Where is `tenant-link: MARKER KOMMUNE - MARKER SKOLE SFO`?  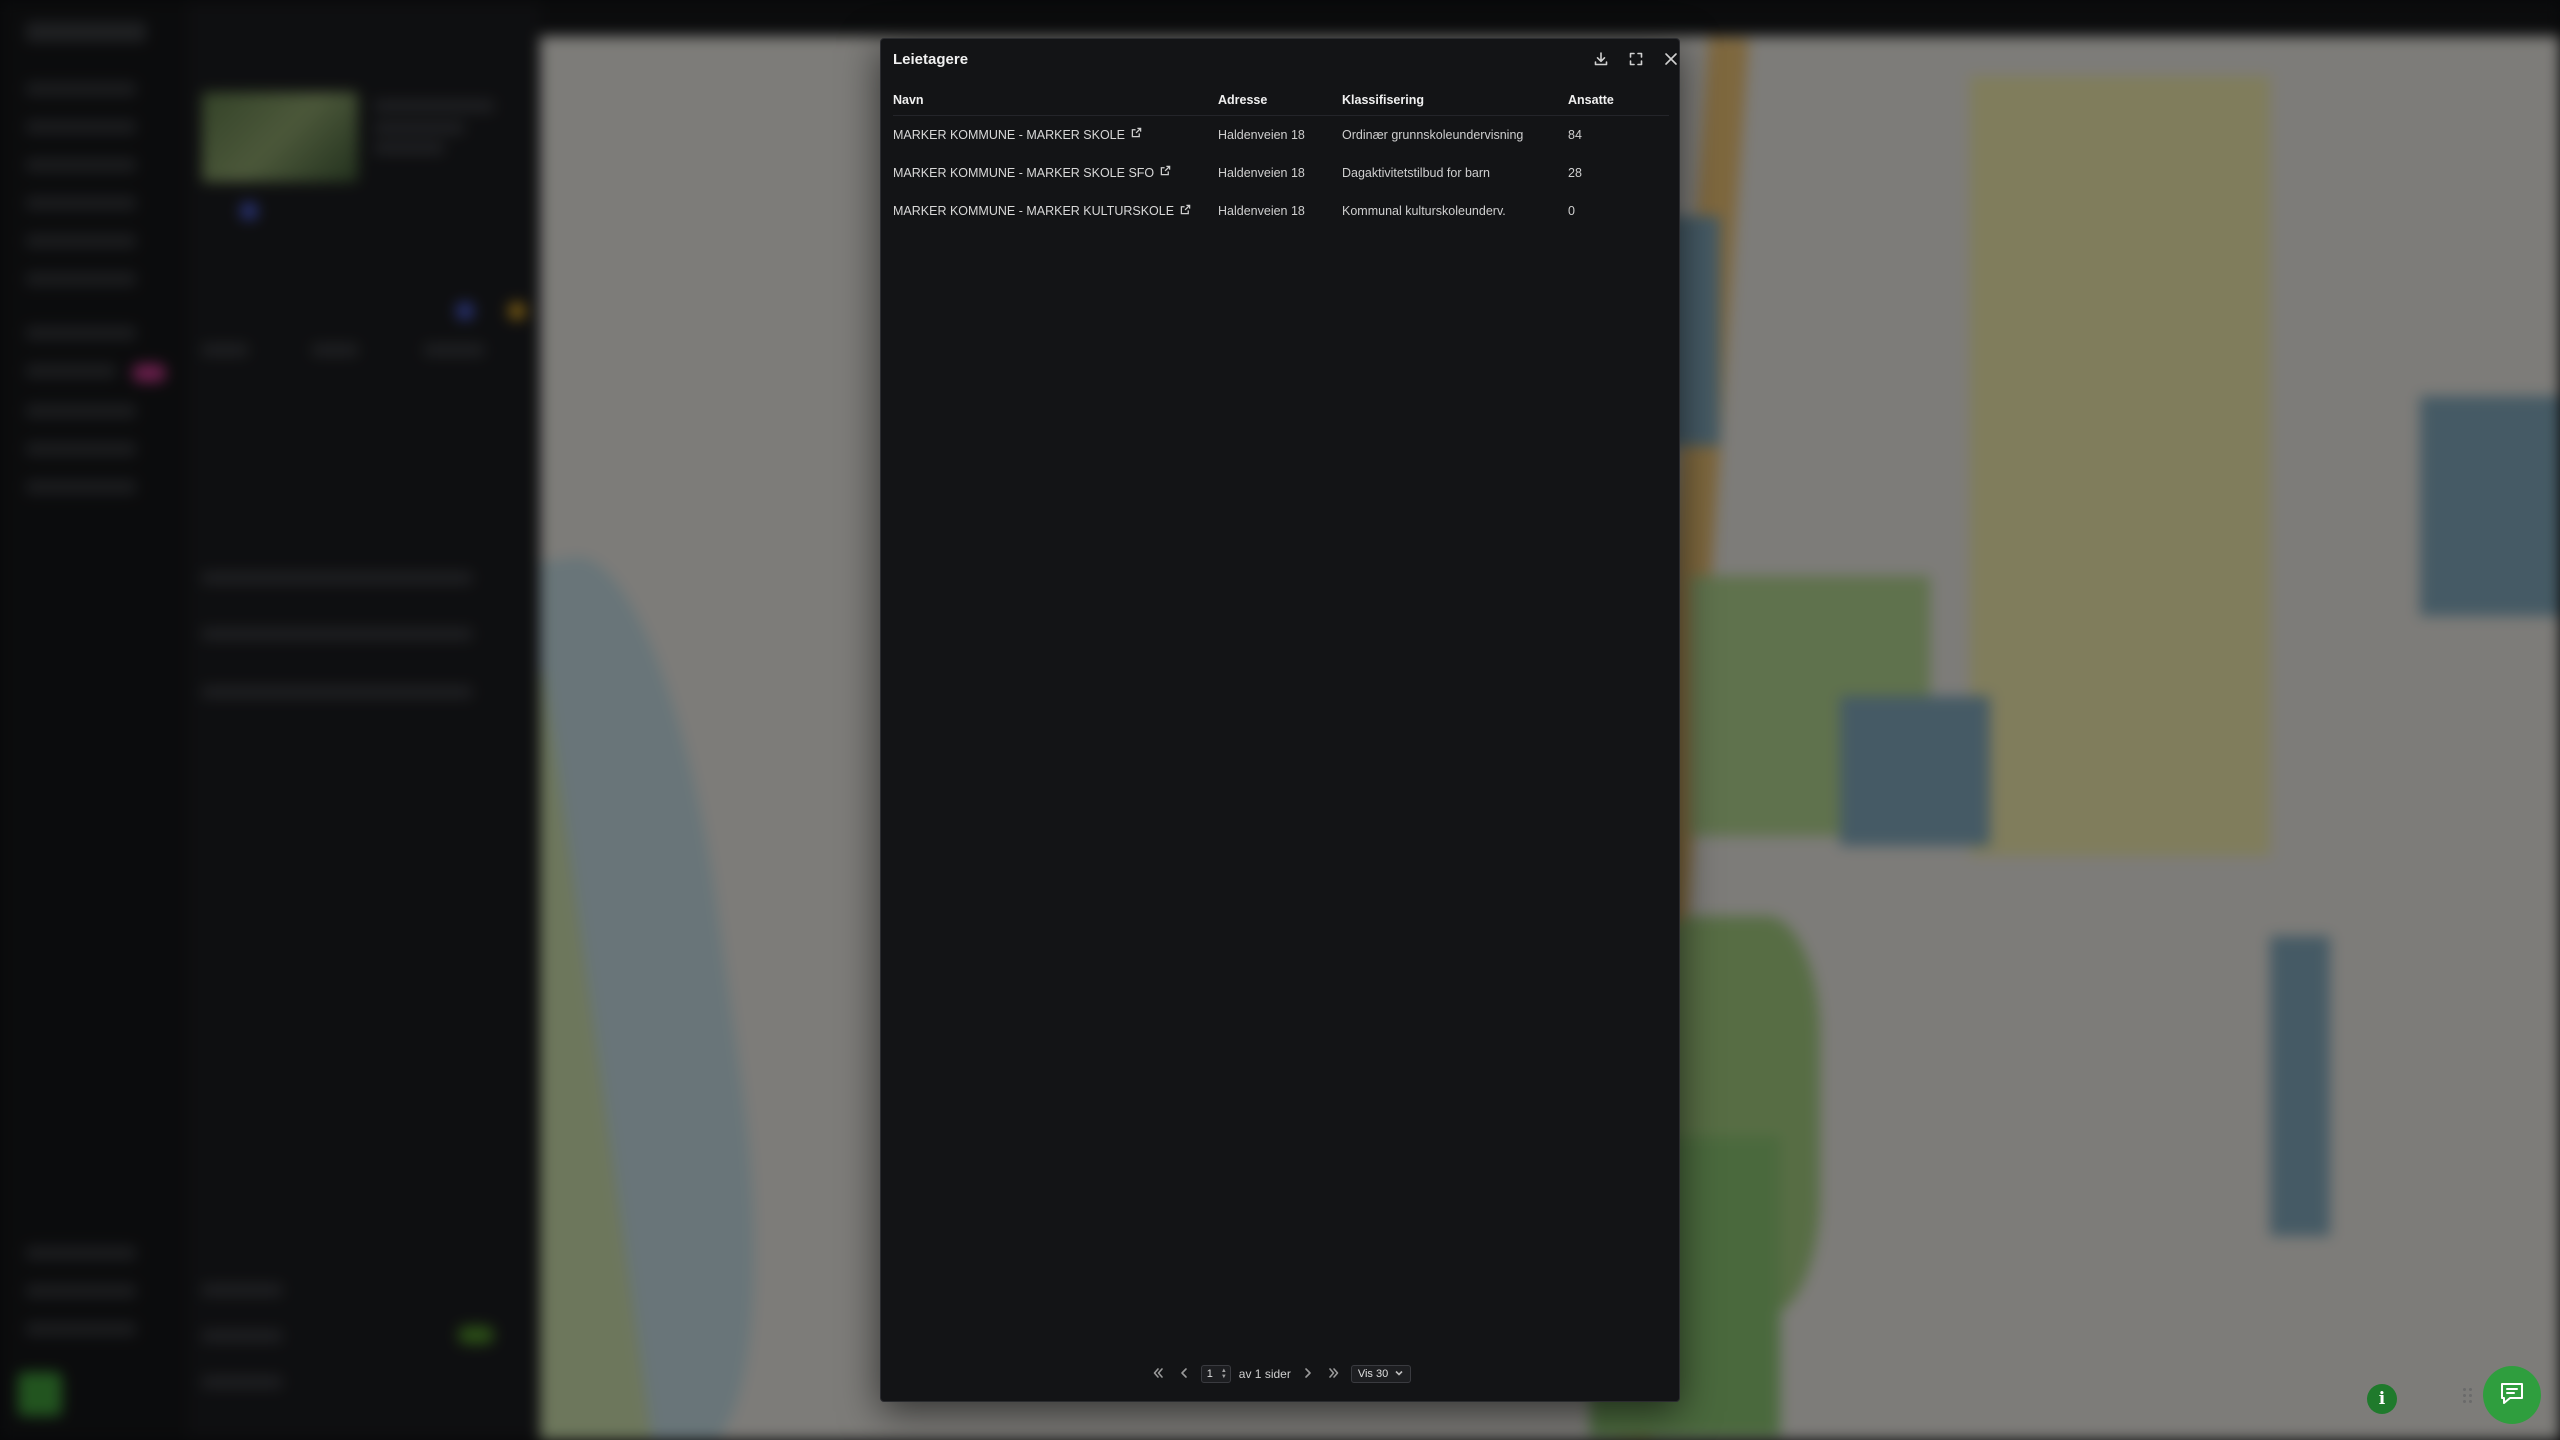 tenant-link: MARKER KOMMUNE - MARKER SKOLE SFO is located at coordinates (1032, 173).